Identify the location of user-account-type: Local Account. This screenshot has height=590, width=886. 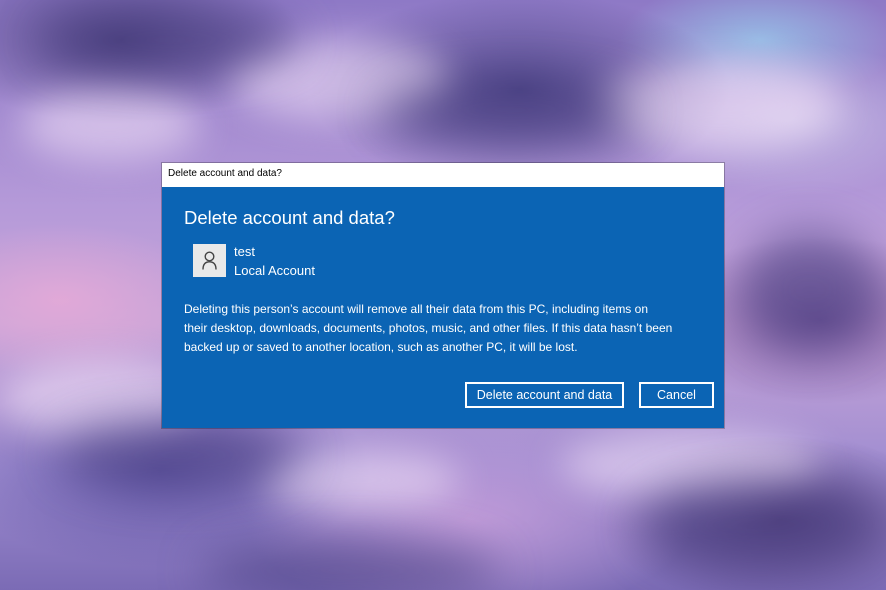
(274, 270).